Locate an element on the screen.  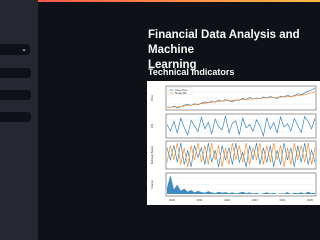
axis-label: RSI is located at coordinates (152, 126).